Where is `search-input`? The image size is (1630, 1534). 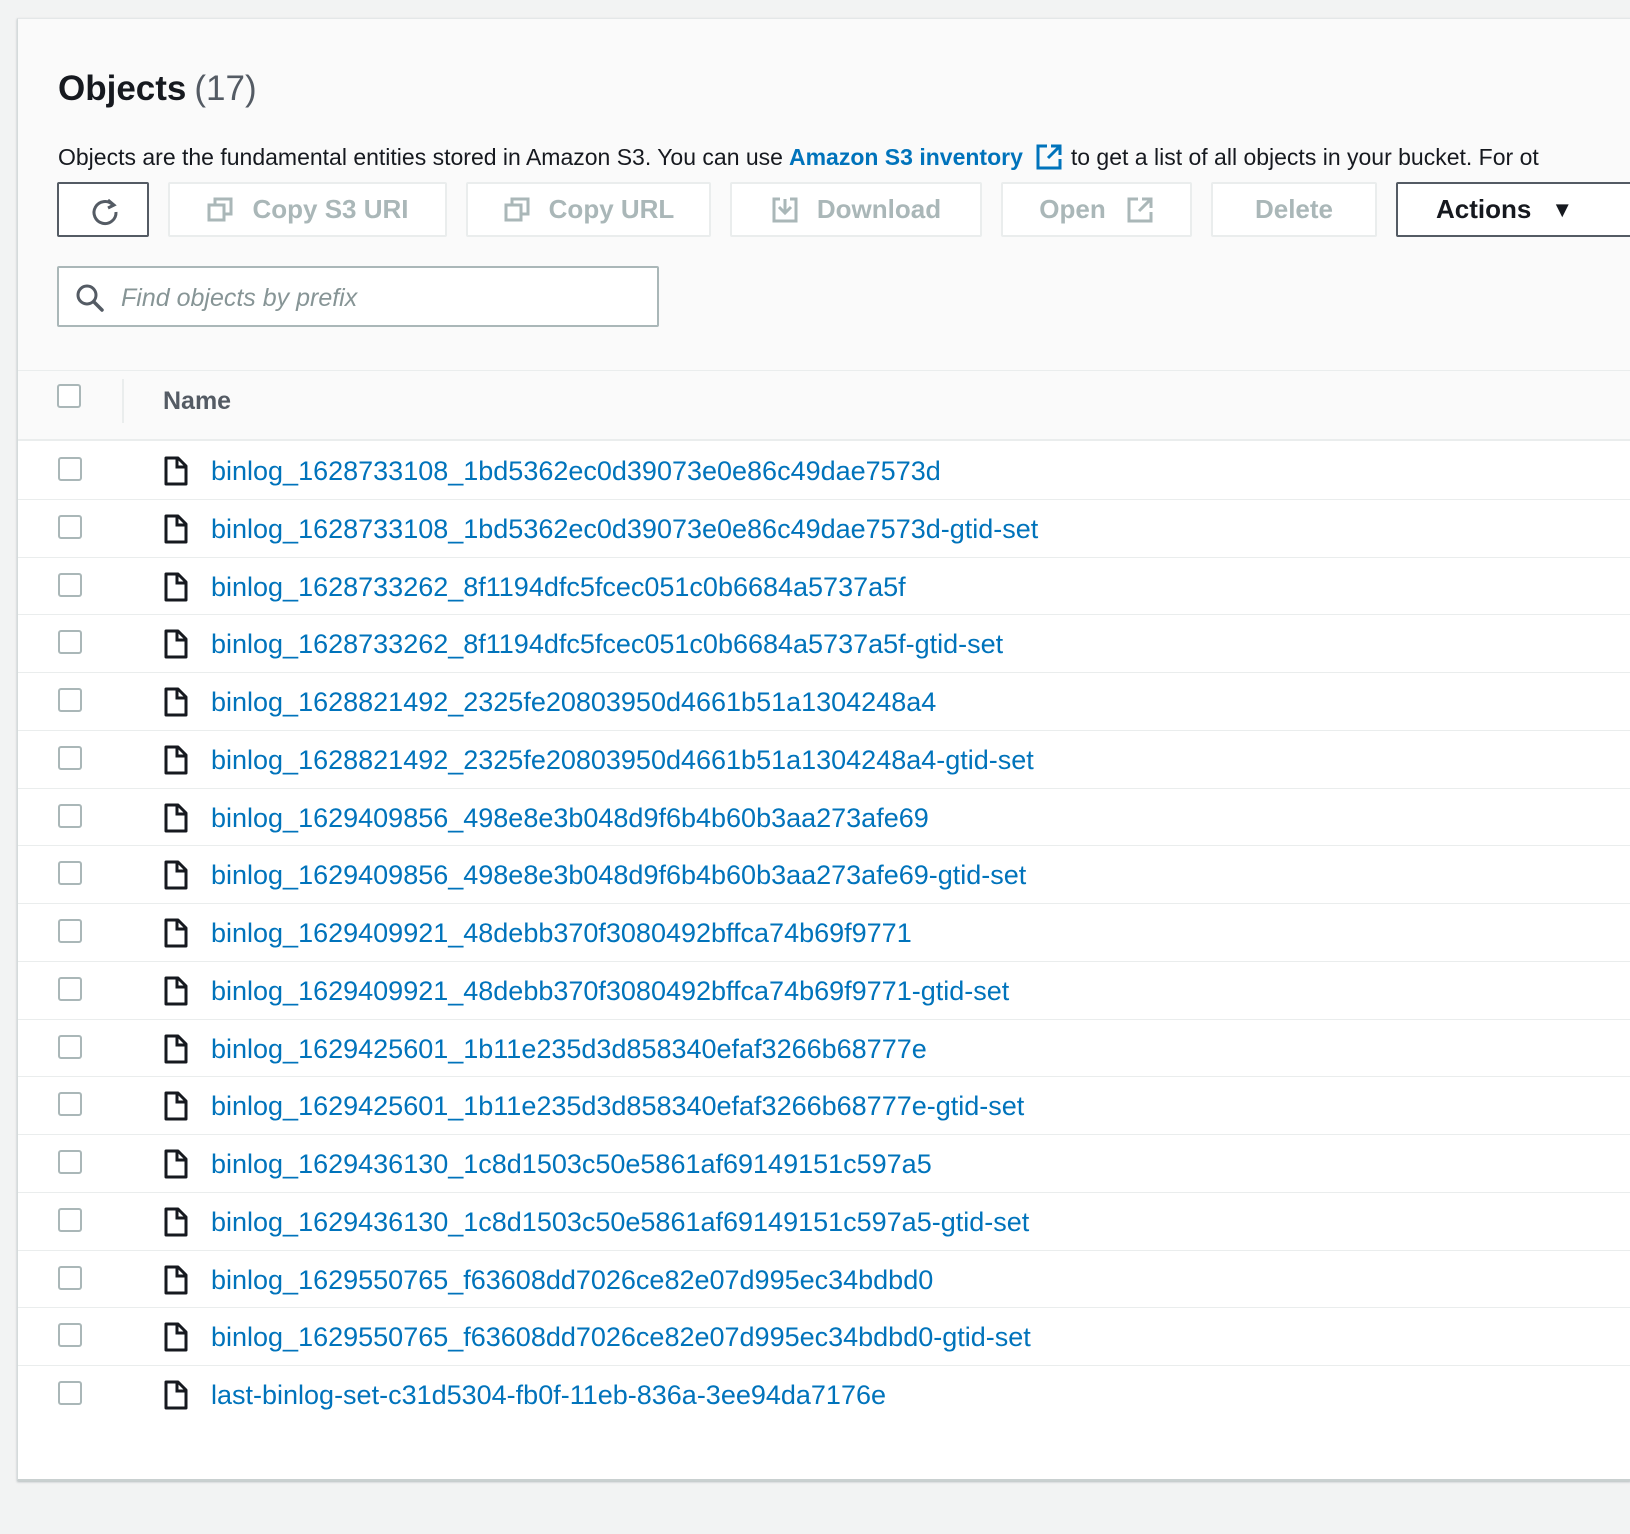 search-input is located at coordinates (381, 298).